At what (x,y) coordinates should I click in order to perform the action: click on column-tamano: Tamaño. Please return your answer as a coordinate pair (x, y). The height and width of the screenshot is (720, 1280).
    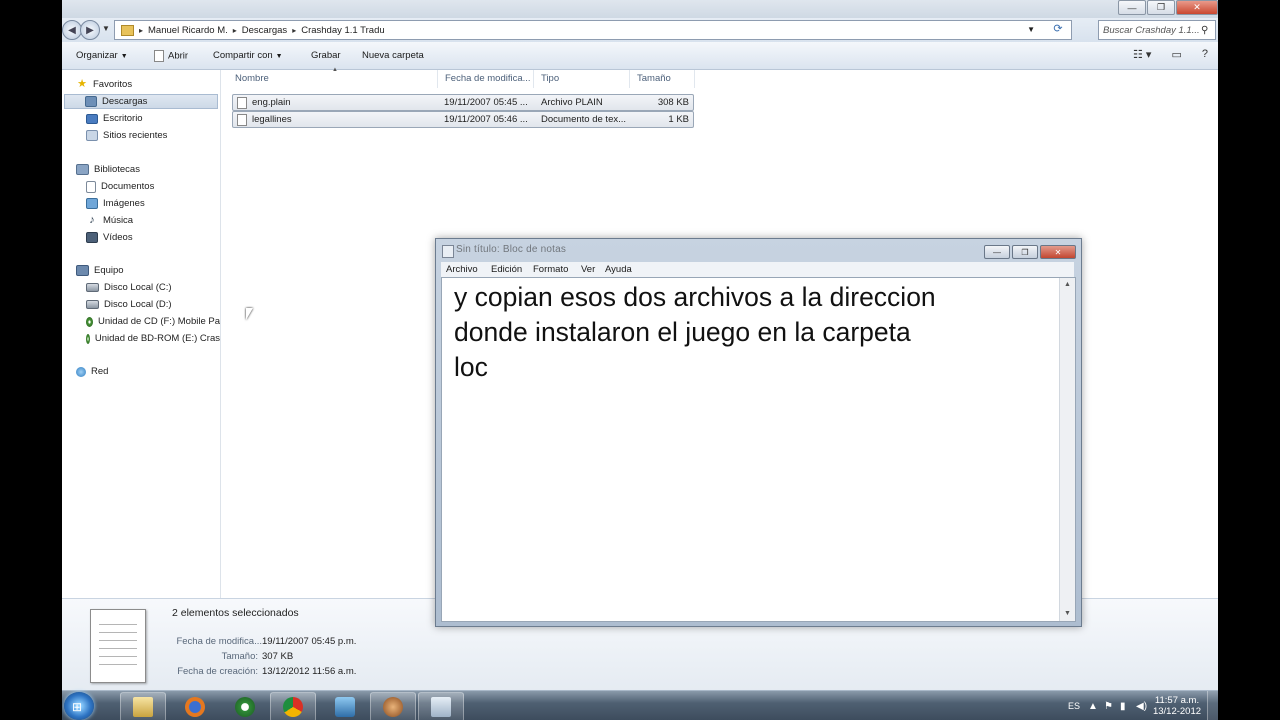
    Looking at the image, I should click on (654, 78).